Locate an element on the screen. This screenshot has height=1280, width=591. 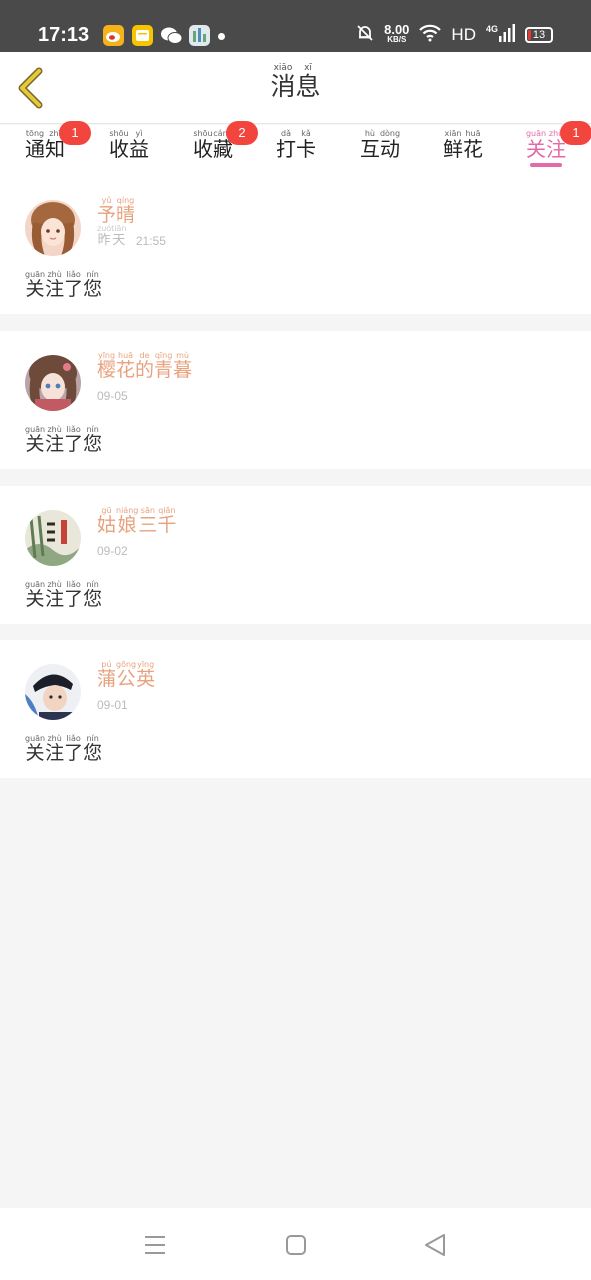
message-date: zuó 昨 tiān 天 21:55 is located at coordinates (131, 236).